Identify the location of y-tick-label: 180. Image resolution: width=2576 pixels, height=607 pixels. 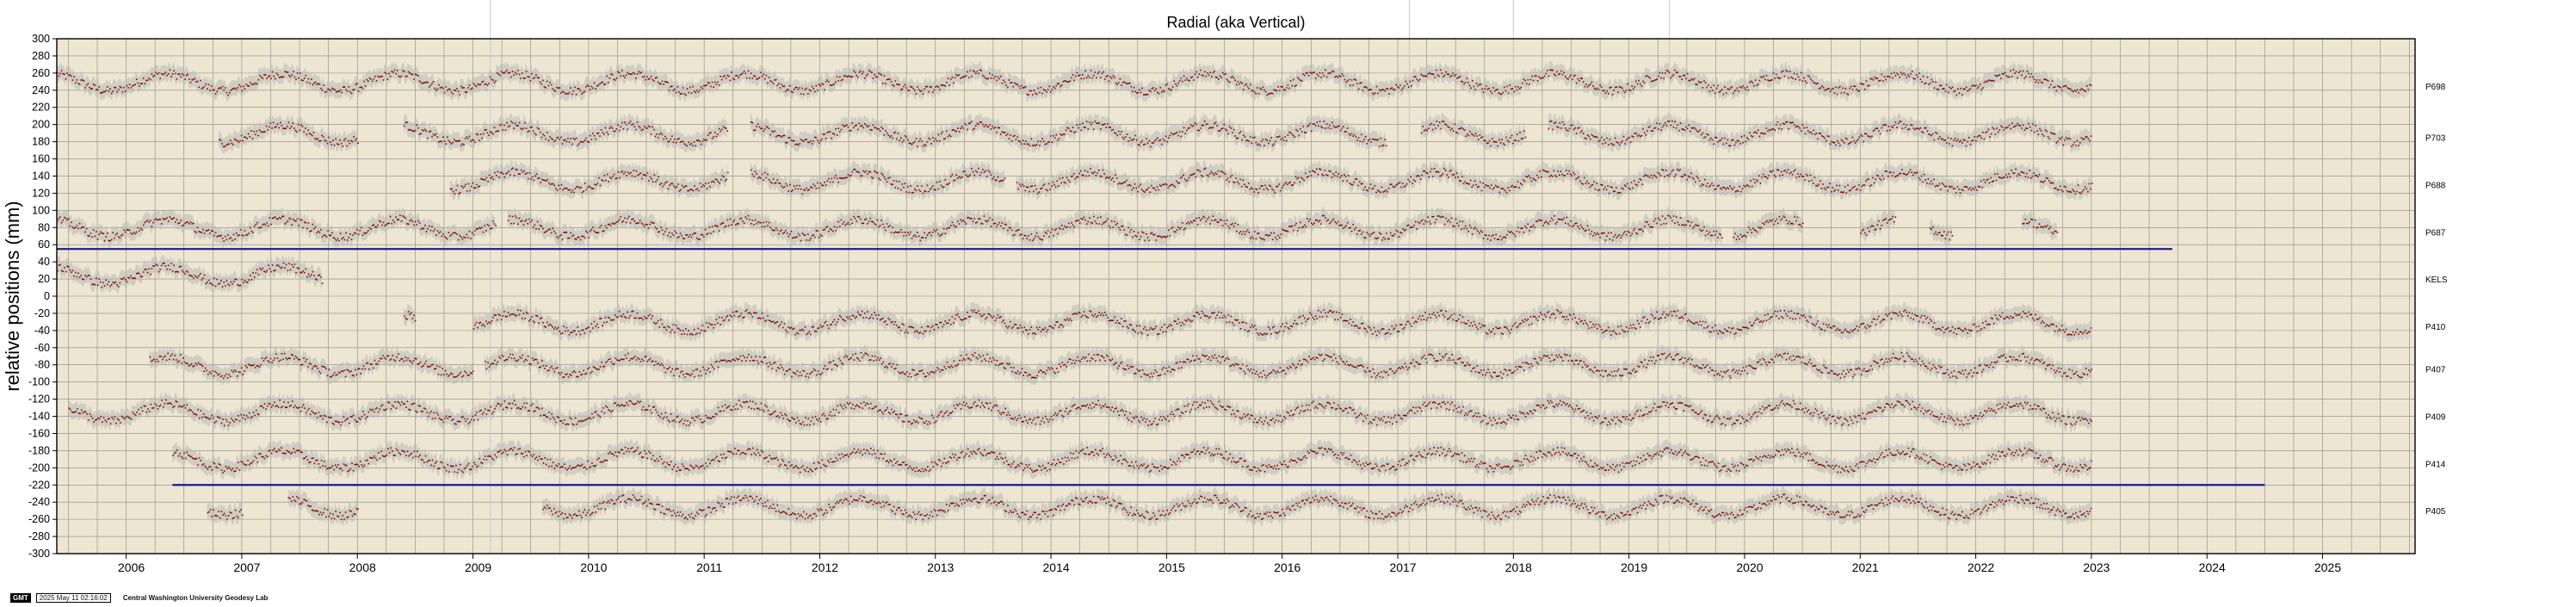
(41, 142).